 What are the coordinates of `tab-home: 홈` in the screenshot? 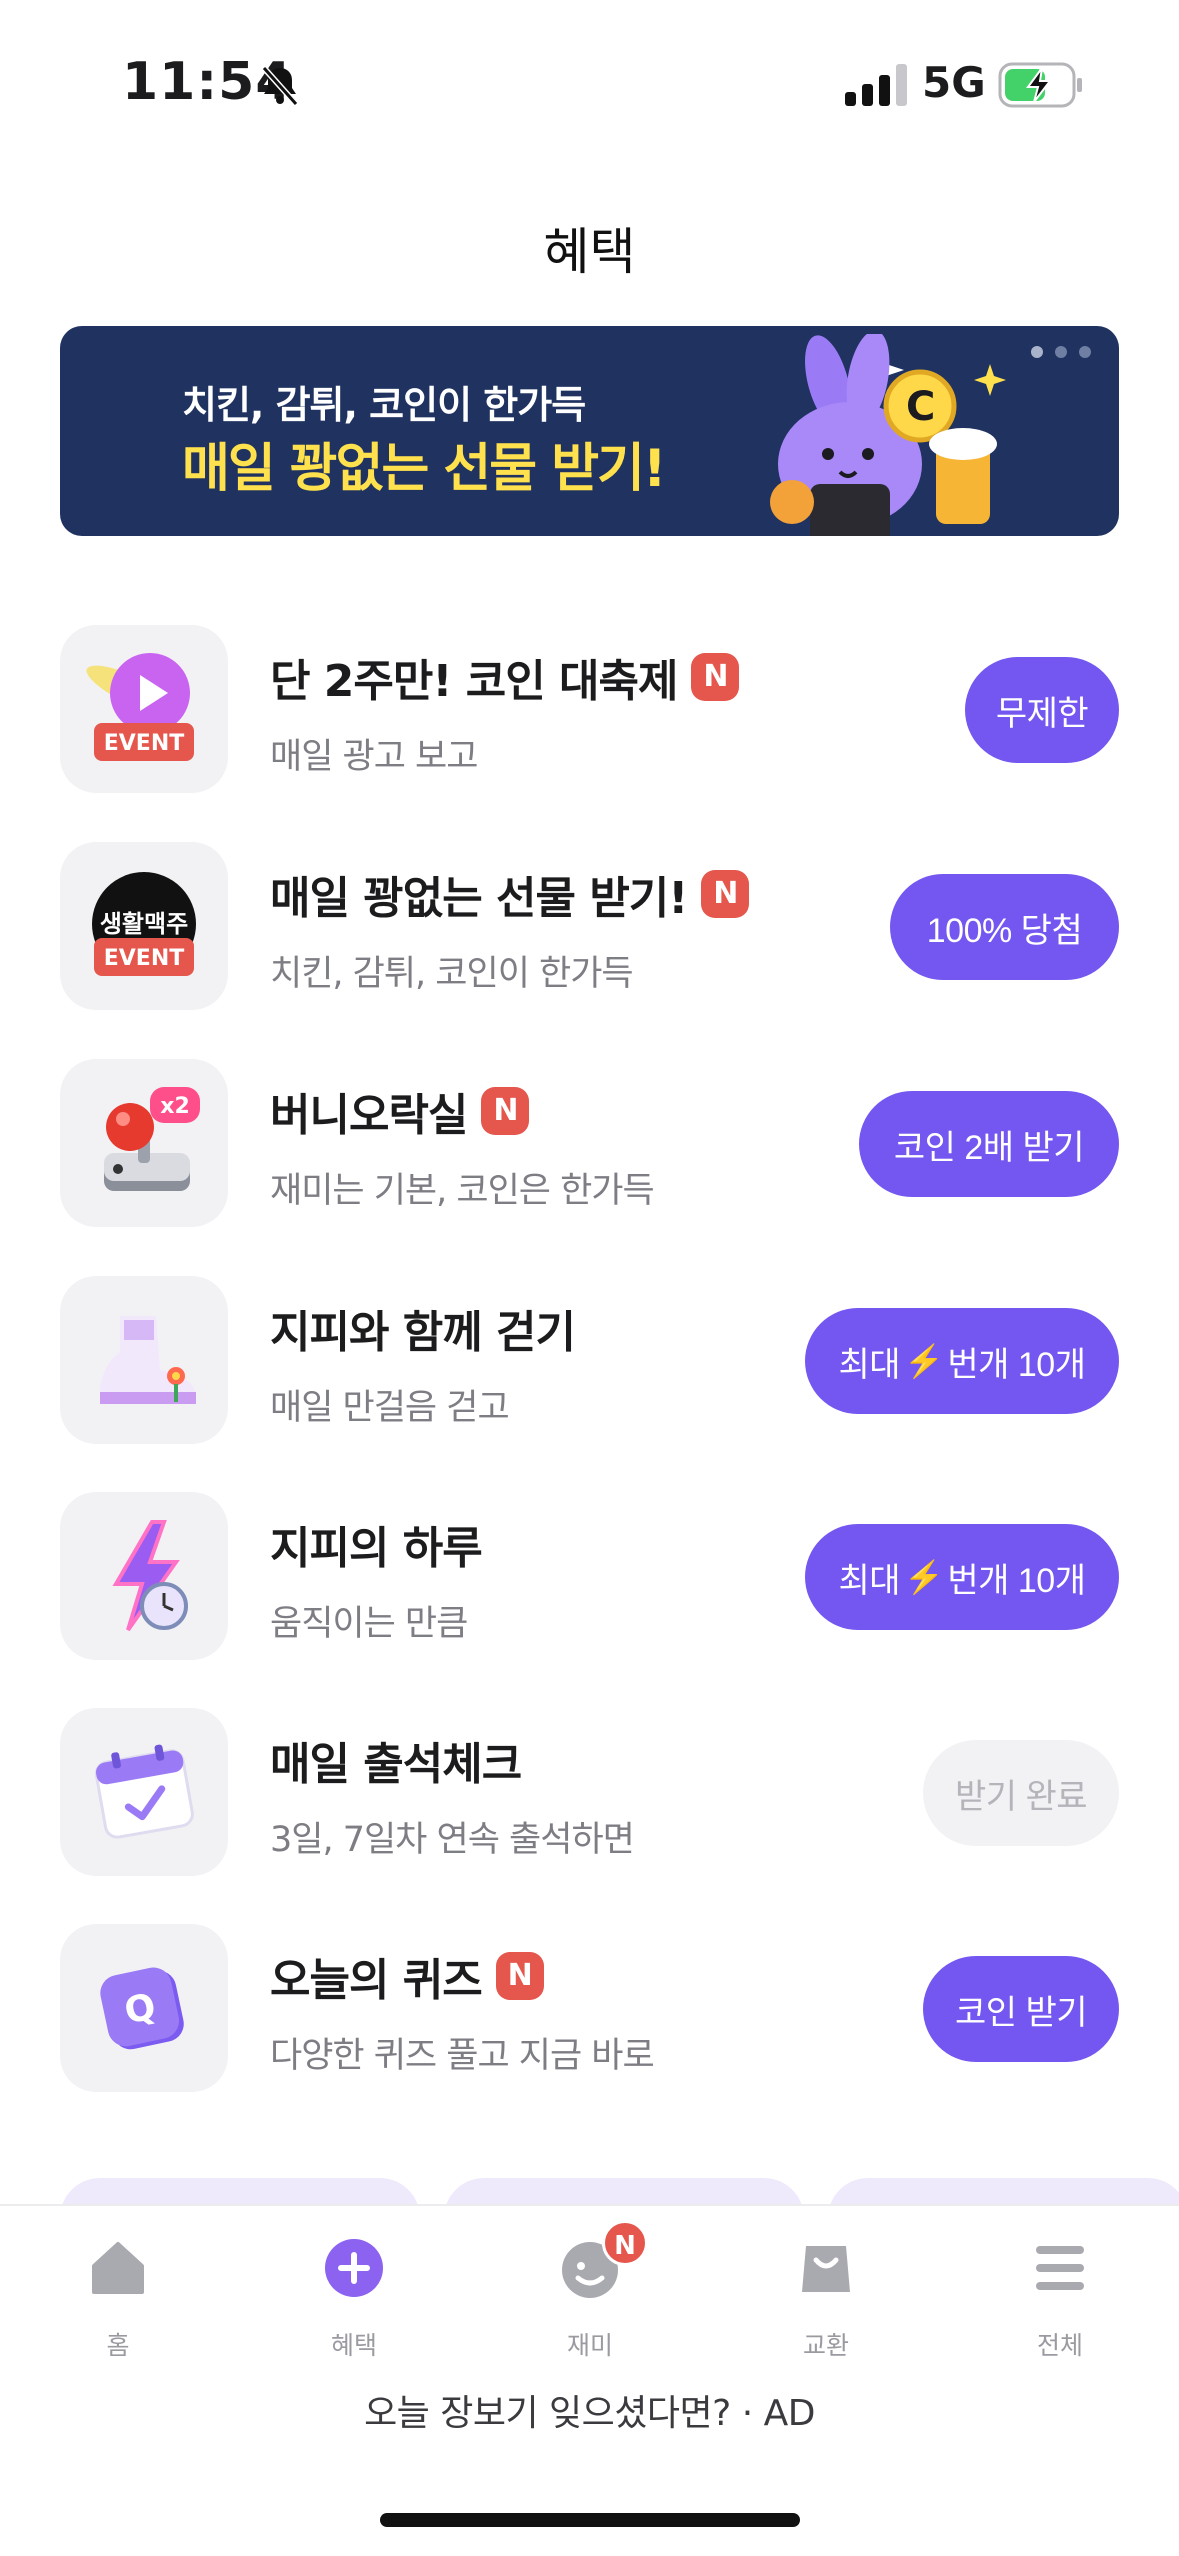 It's located at (118, 2298).